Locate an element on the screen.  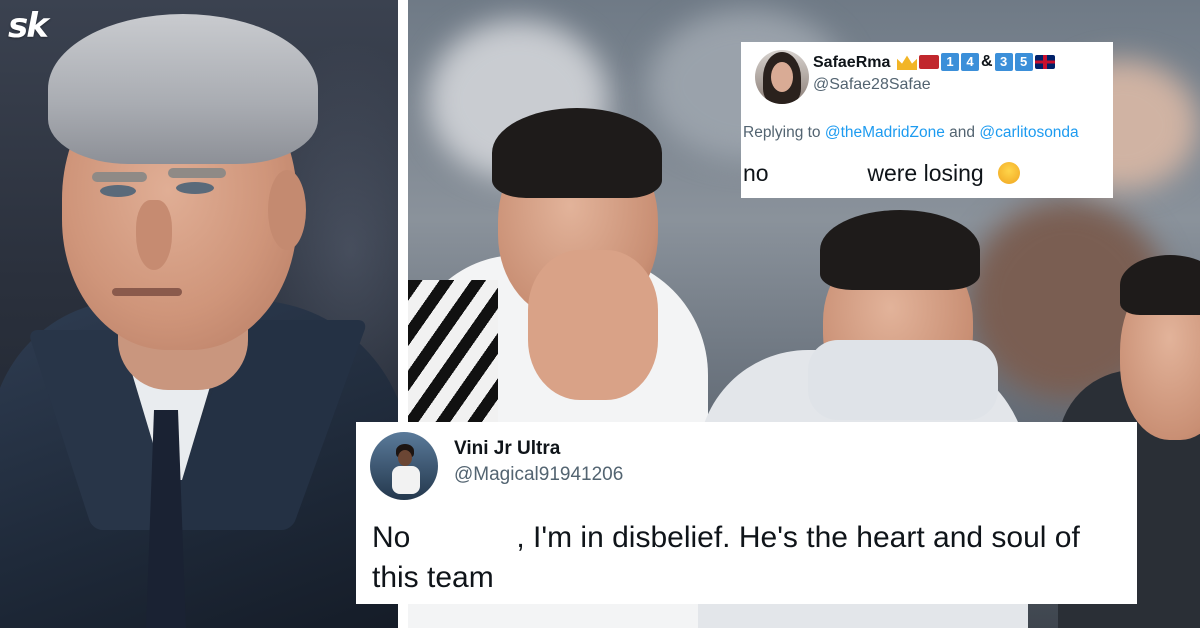
eye-right is located at coordinates (195, 188).